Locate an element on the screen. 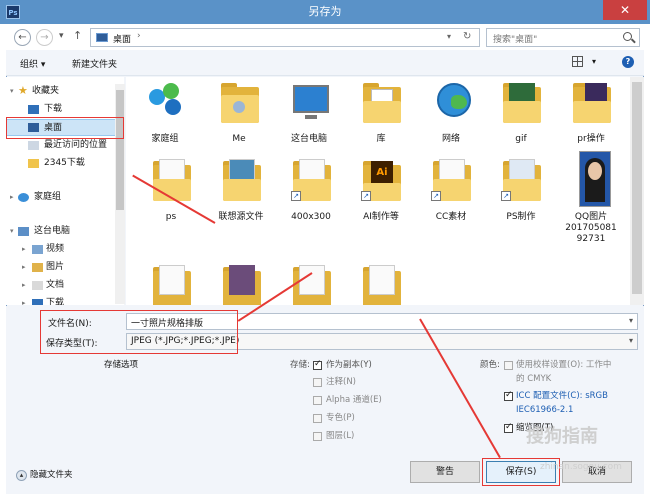 This screenshot has height=500, width=650. sidebar-item-documents: ▸ 文档 is located at coordinates (65, 285).